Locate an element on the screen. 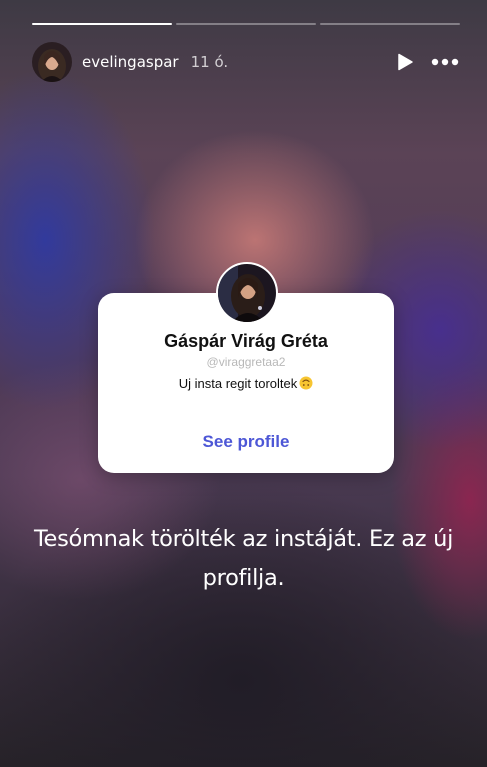 The height and width of the screenshot is (767, 487). more-dots-icon is located at coordinates (445, 62).